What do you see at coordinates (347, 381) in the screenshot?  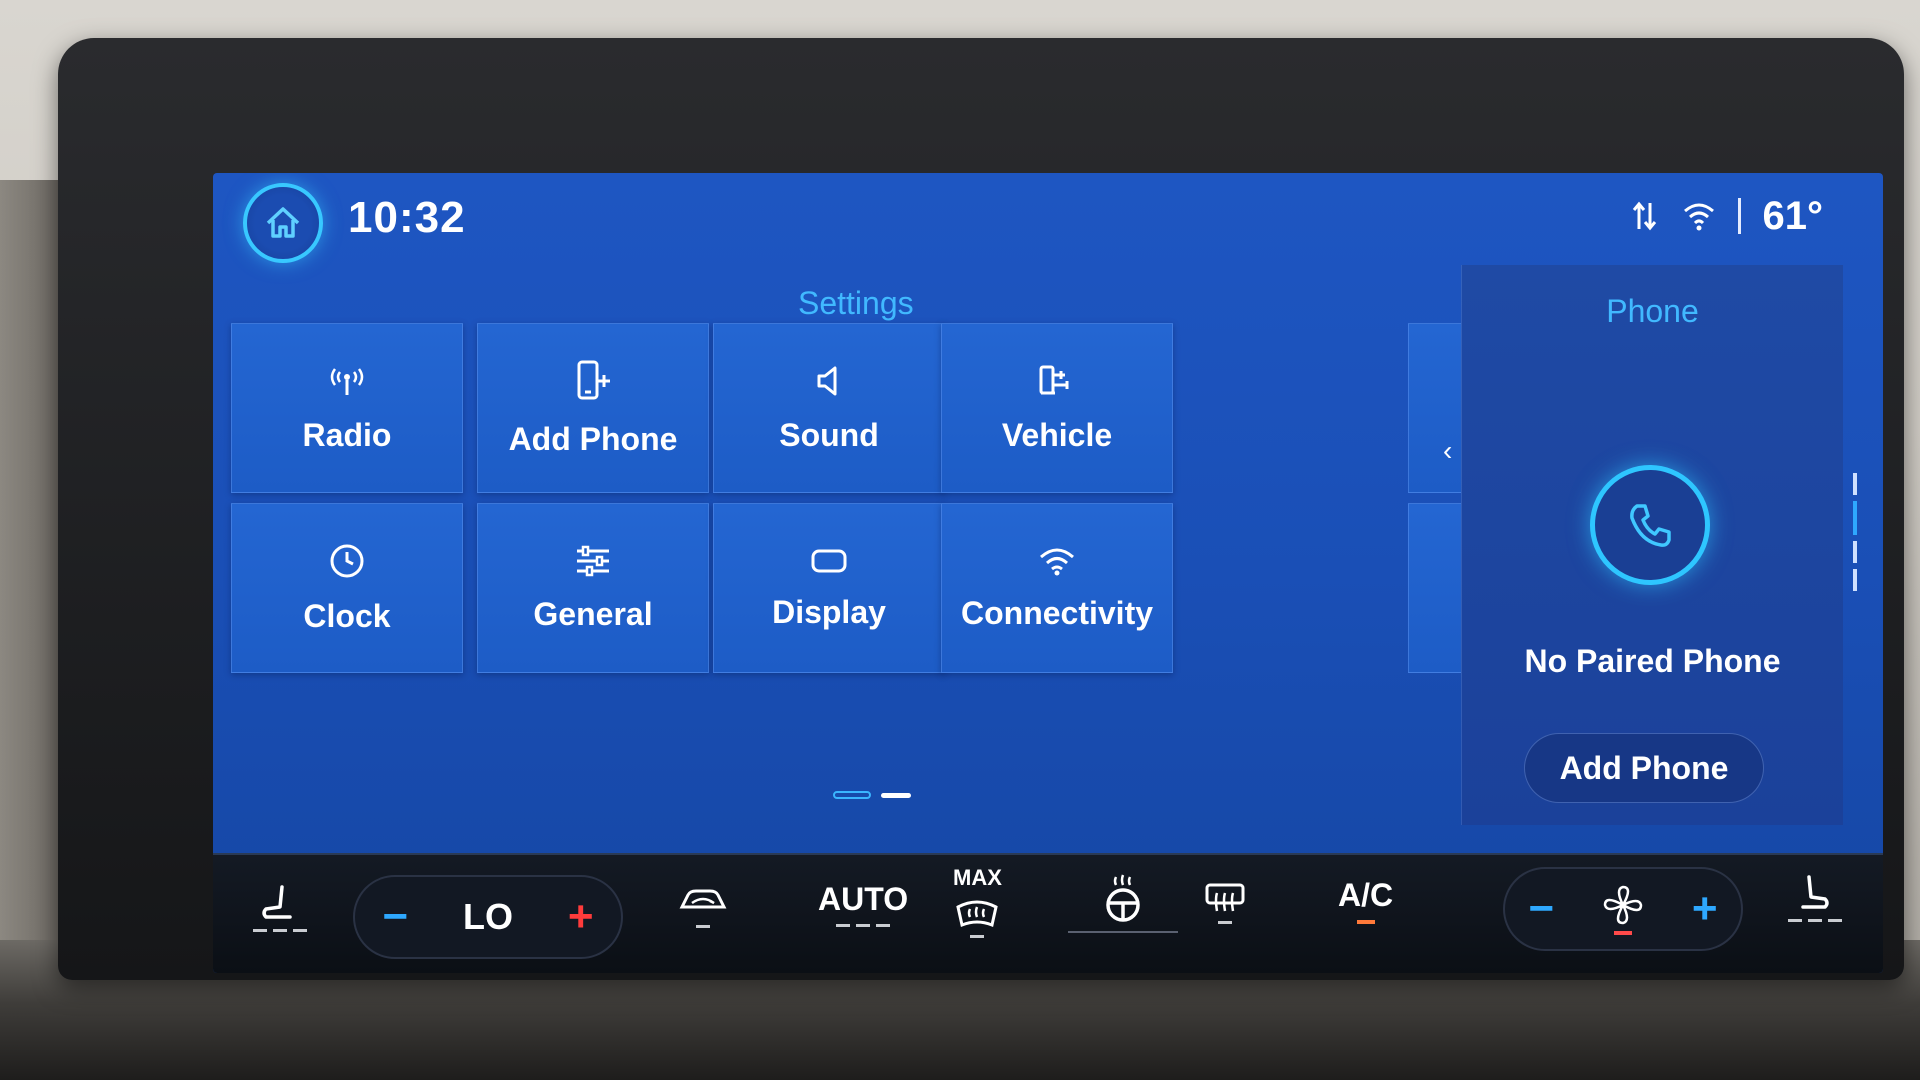 I see `radio-antenna-icon` at bounding box center [347, 381].